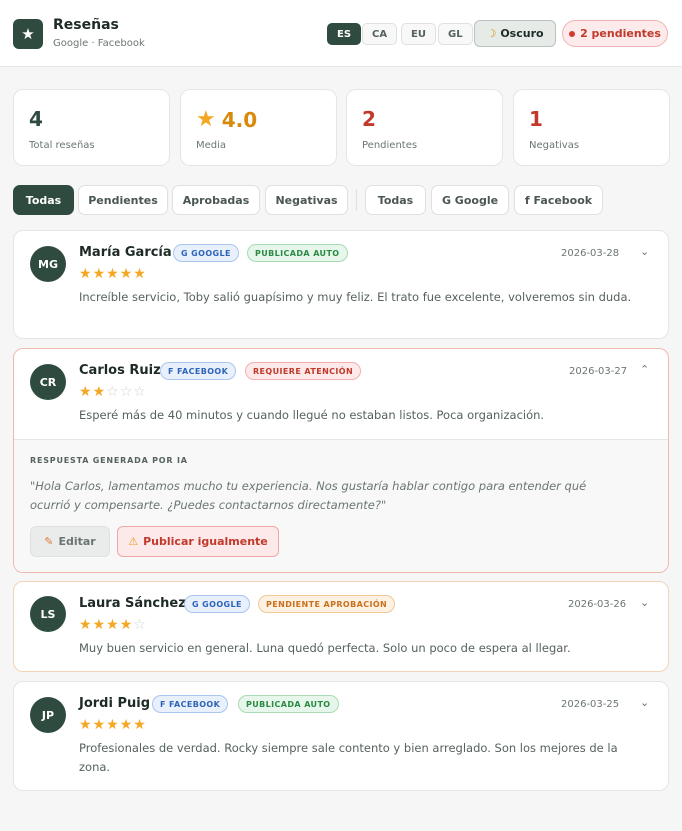 The width and height of the screenshot is (682, 831). Describe the element at coordinates (216, 200) in the screenshot. I see `filter-status-approved: Aprobadas` at that location.